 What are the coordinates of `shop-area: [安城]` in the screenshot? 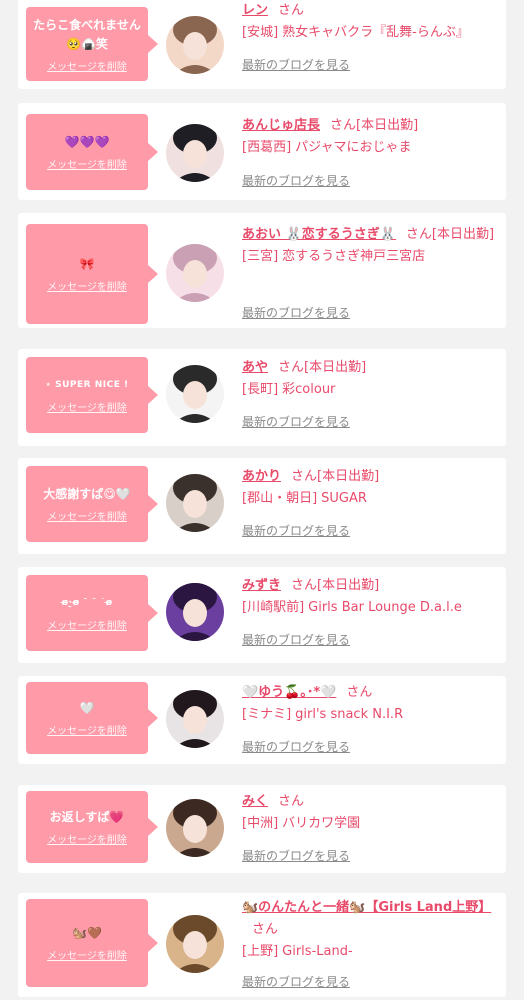 It's located at (260, 32).